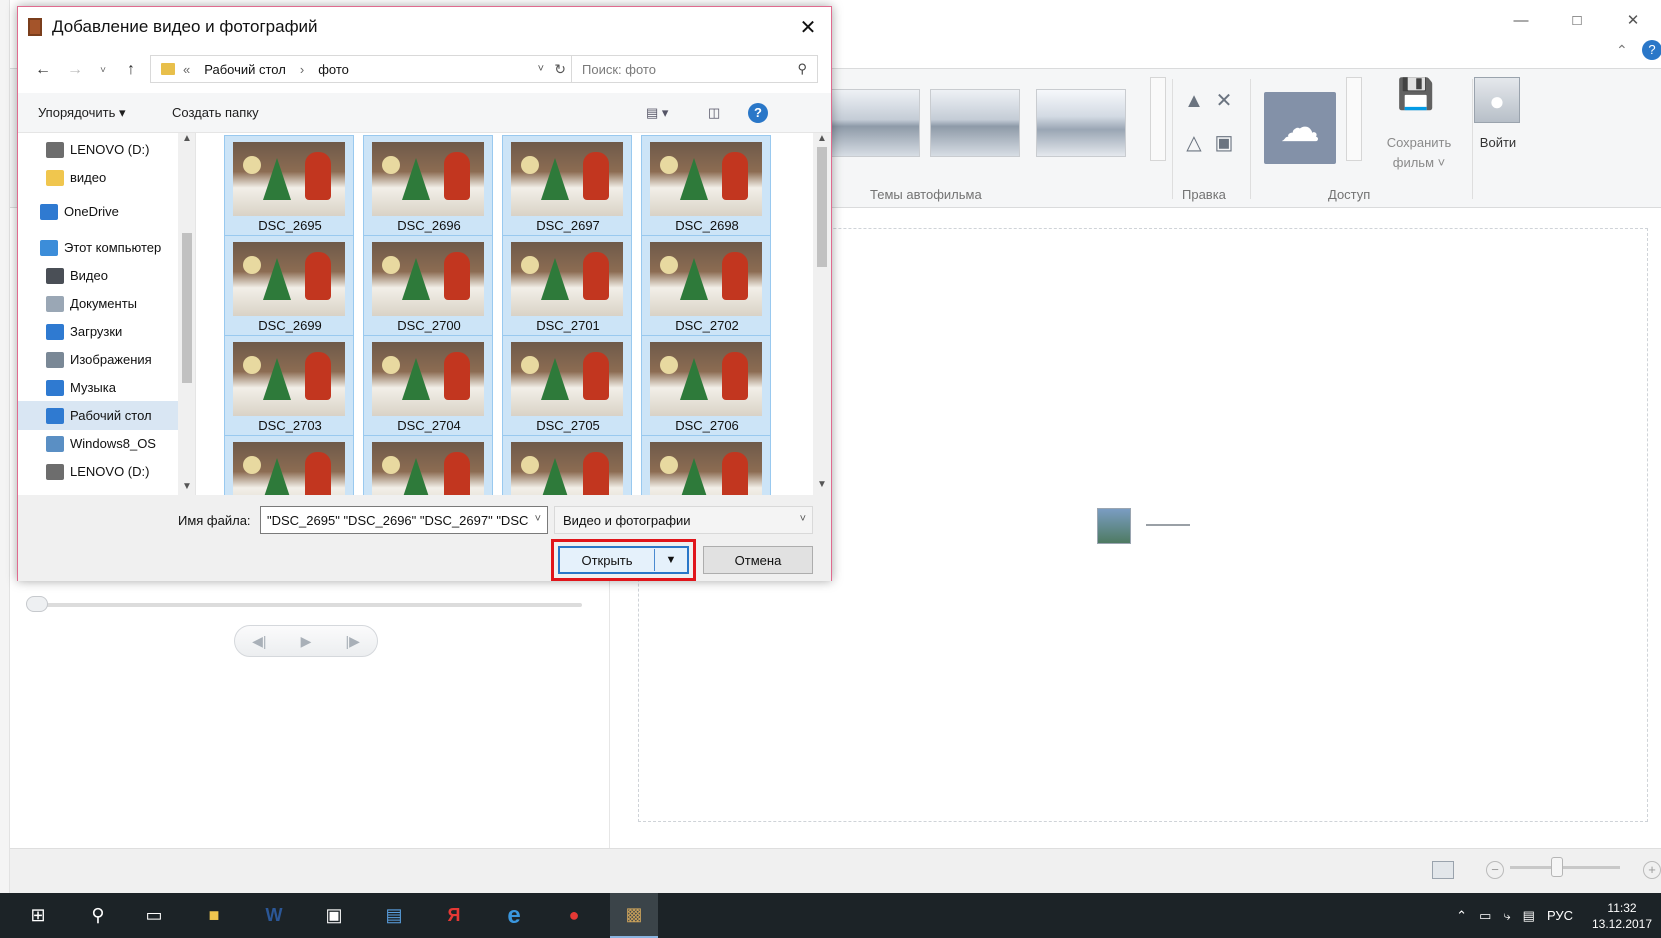  What do you see at coordinates (306, 605) in the screenshot?
I see `seek-bar` at bounding box center [306, 605].